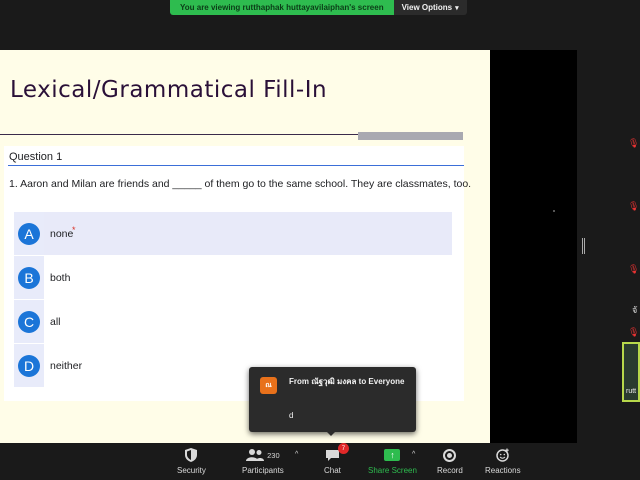  What do you see at coordinates (74, 230) in the screenshot?
I see `required-marker: *` at bounding box center [74, 230].